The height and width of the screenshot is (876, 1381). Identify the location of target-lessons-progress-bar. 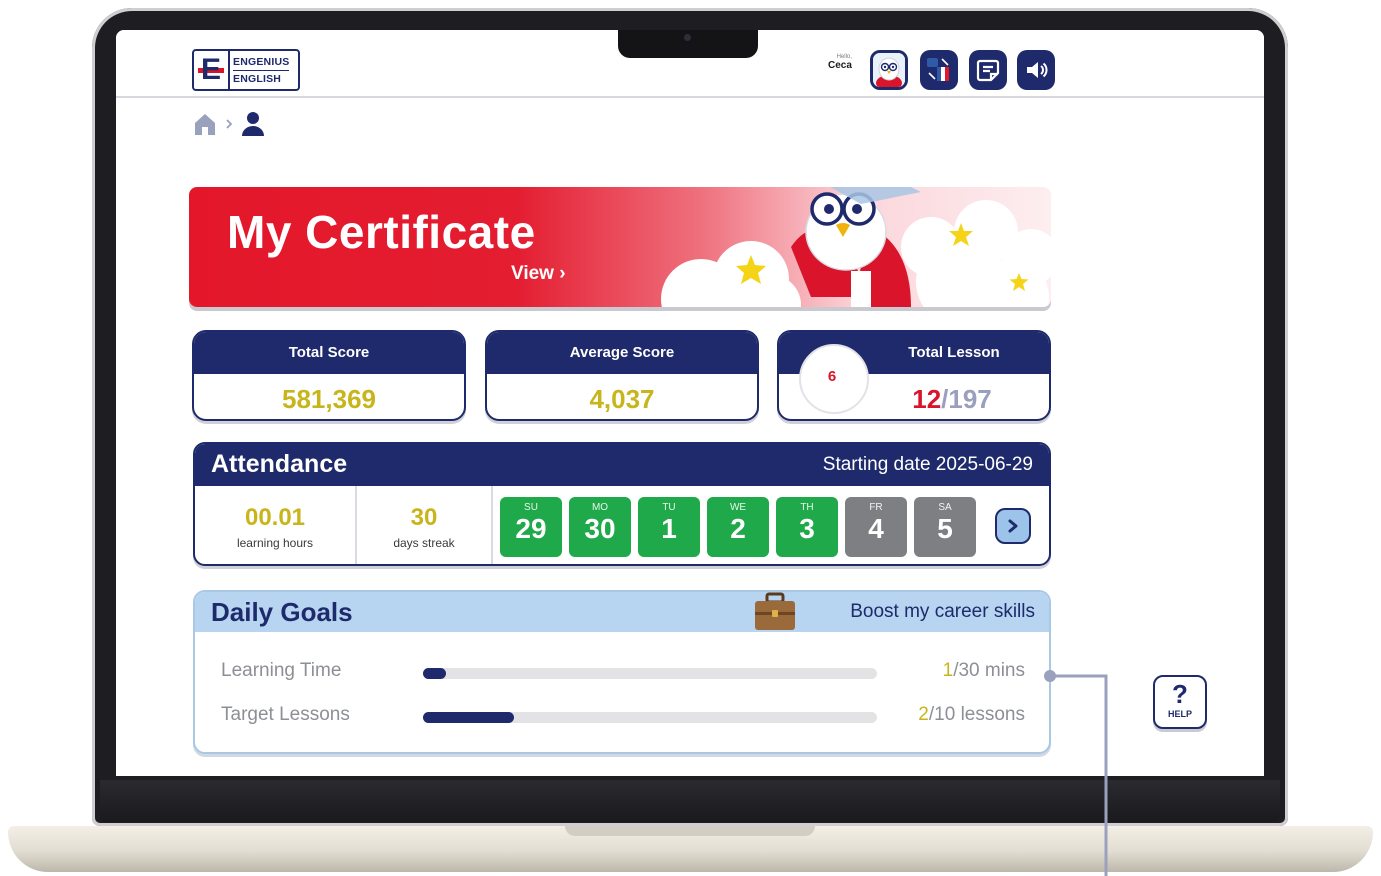
(650, 717).